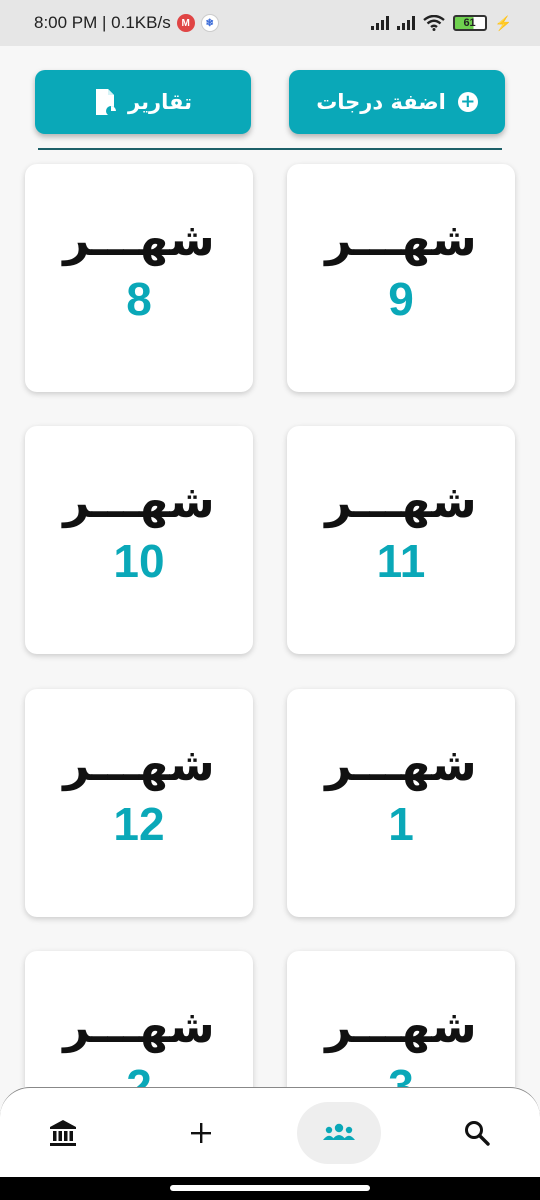 The width and height of the screenshot is (540, 1200). I want to click on nav-groups, so click(339, 1133).